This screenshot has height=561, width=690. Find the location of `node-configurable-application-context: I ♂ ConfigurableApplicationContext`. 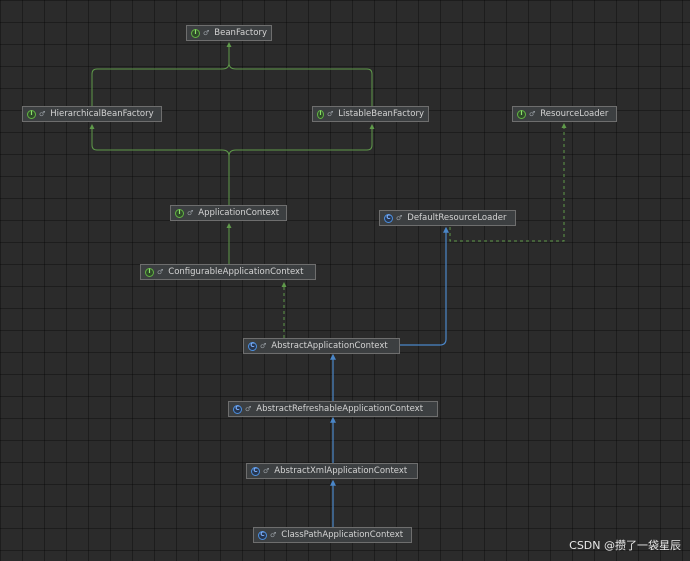

node-configurable-application-context: I ♂ ConfigurableApplicationContext is located at coordinates (228, 272).